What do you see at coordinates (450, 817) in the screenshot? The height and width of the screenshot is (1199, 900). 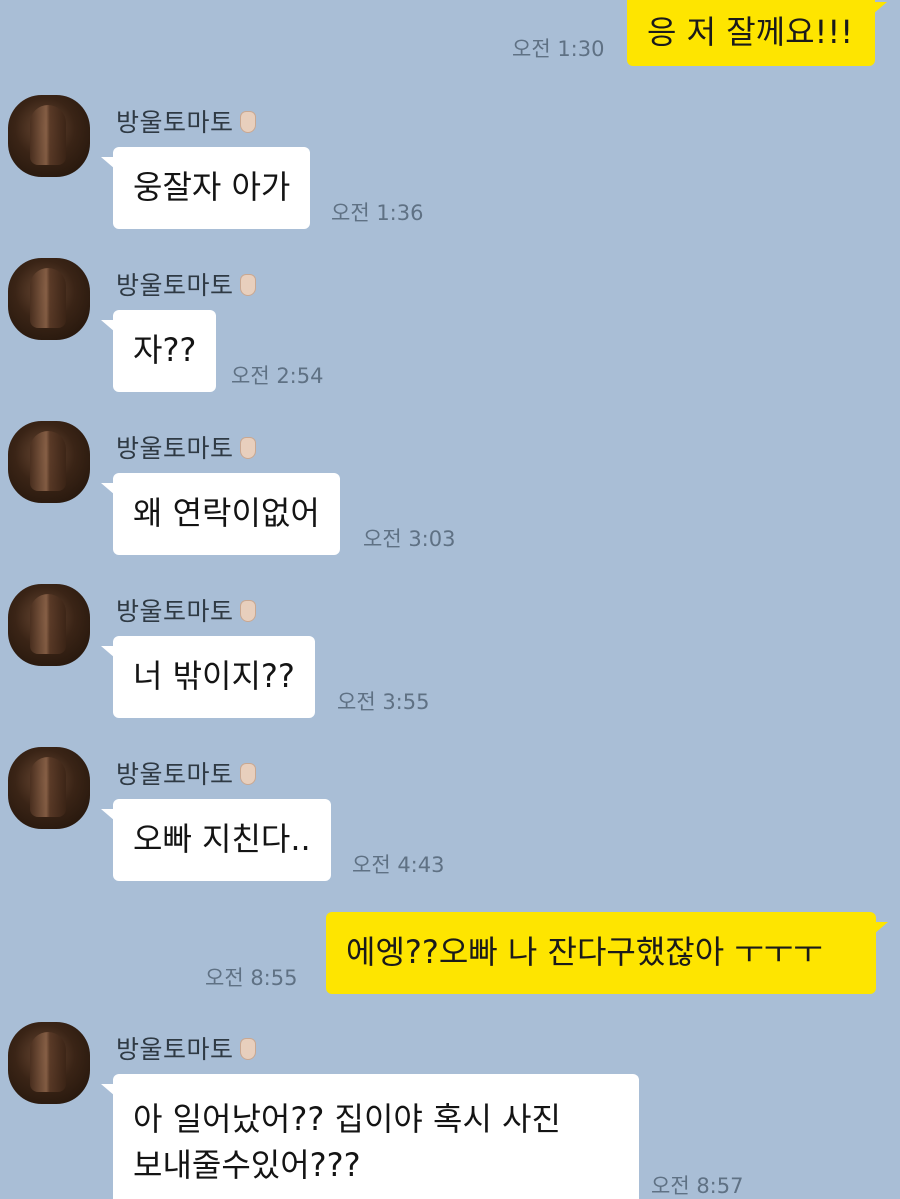 I see `message-row: 방울토마토 오빠 지친다.. 오전 4:43` at bounding box center [450, 817].